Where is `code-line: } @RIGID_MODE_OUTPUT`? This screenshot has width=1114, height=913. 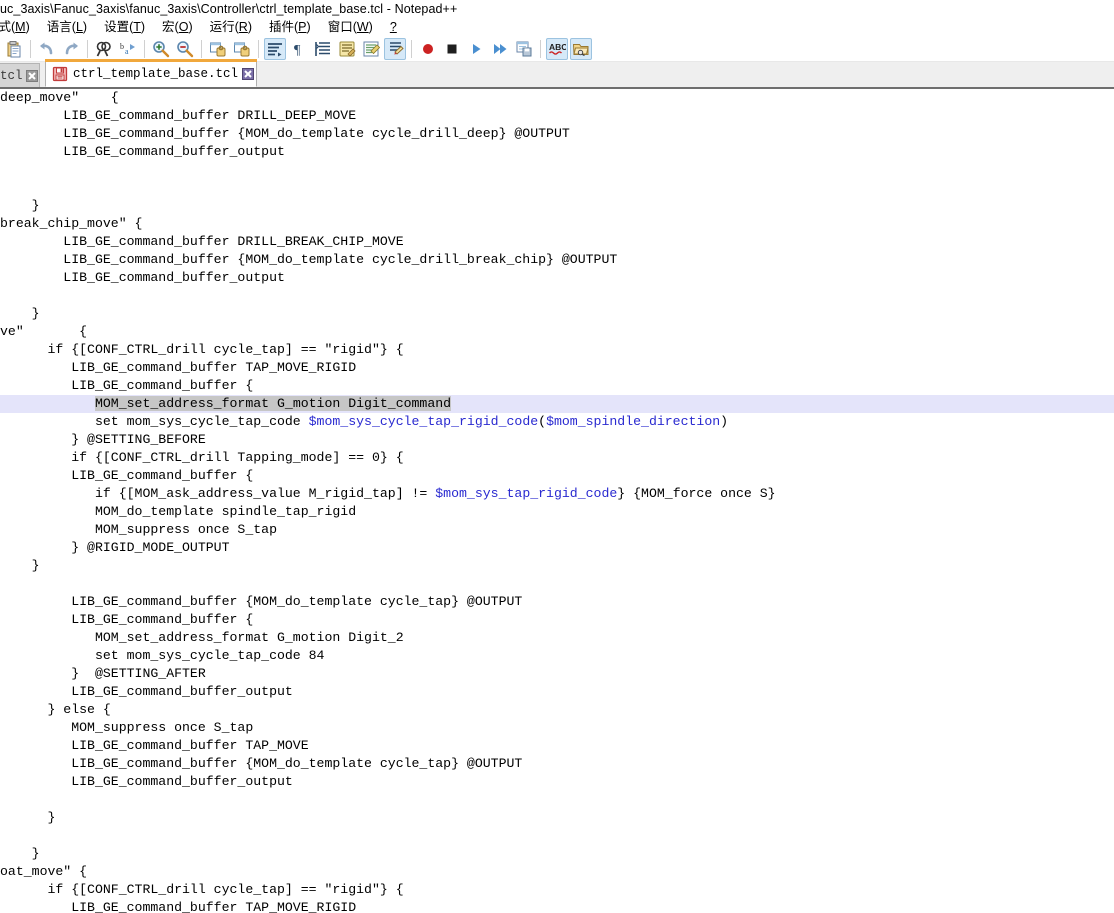
code-line: } @RIGID_MODE_OUTPUT is located at coordinates (557, 548).